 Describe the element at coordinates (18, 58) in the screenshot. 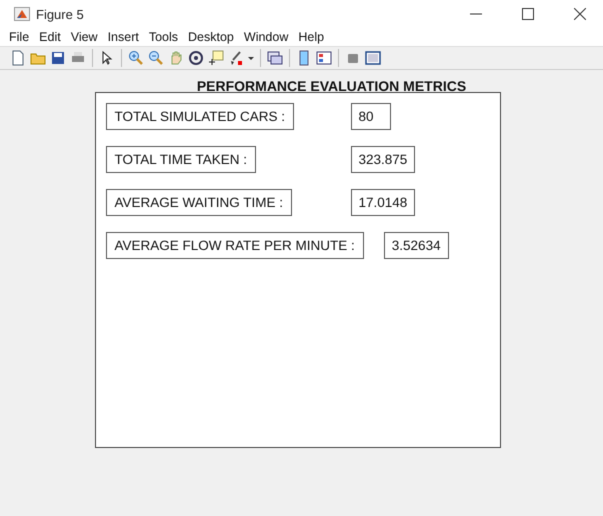

I see `new-file-icon` at that location.